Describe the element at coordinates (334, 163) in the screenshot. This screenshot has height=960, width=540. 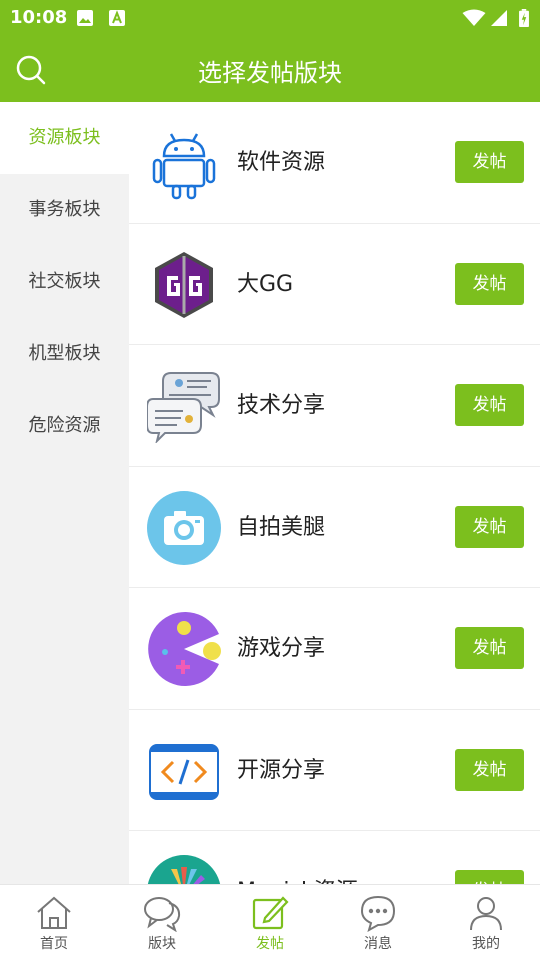
I see `list-item: 软件资源 发帖` at that location.